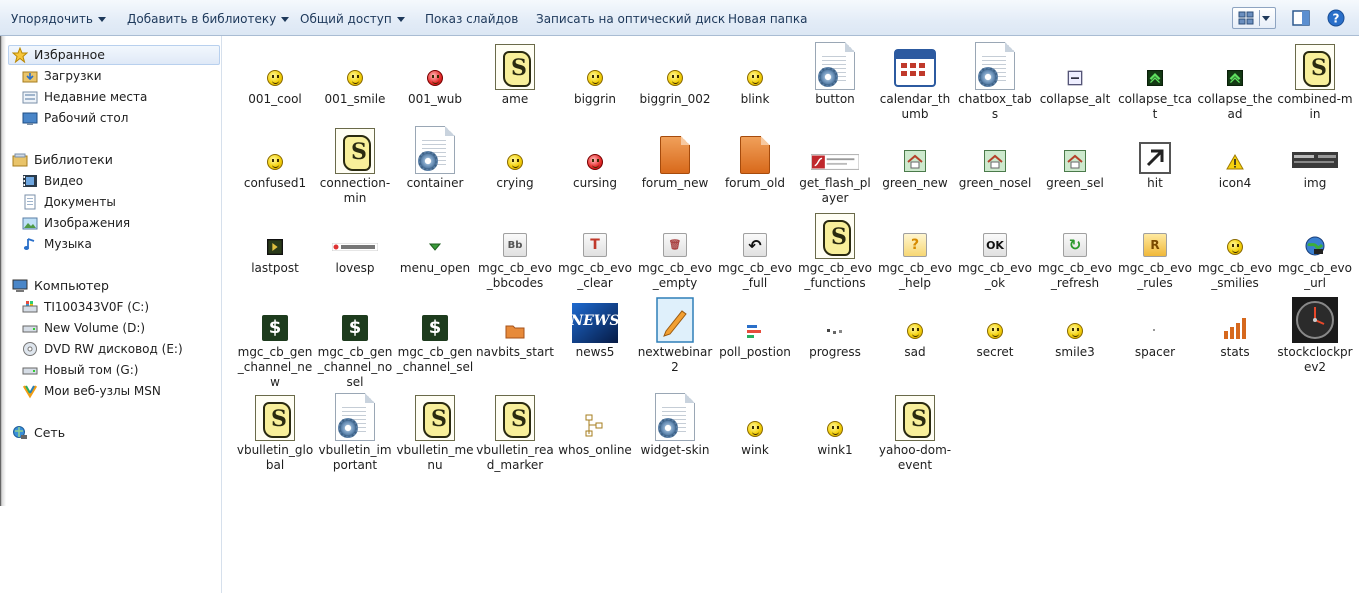 Image resolution: width=1359 pixels, height=593 pixels. What do you see at coordinates (1301, 18) in the screenshot?
I see `preview-pane-button` at bounding box center [1301, 18].